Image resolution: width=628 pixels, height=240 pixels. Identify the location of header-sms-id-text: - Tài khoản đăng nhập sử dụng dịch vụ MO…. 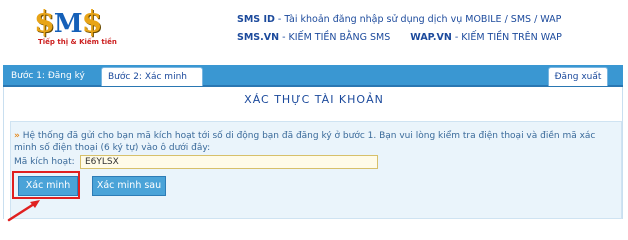
(418, 19).